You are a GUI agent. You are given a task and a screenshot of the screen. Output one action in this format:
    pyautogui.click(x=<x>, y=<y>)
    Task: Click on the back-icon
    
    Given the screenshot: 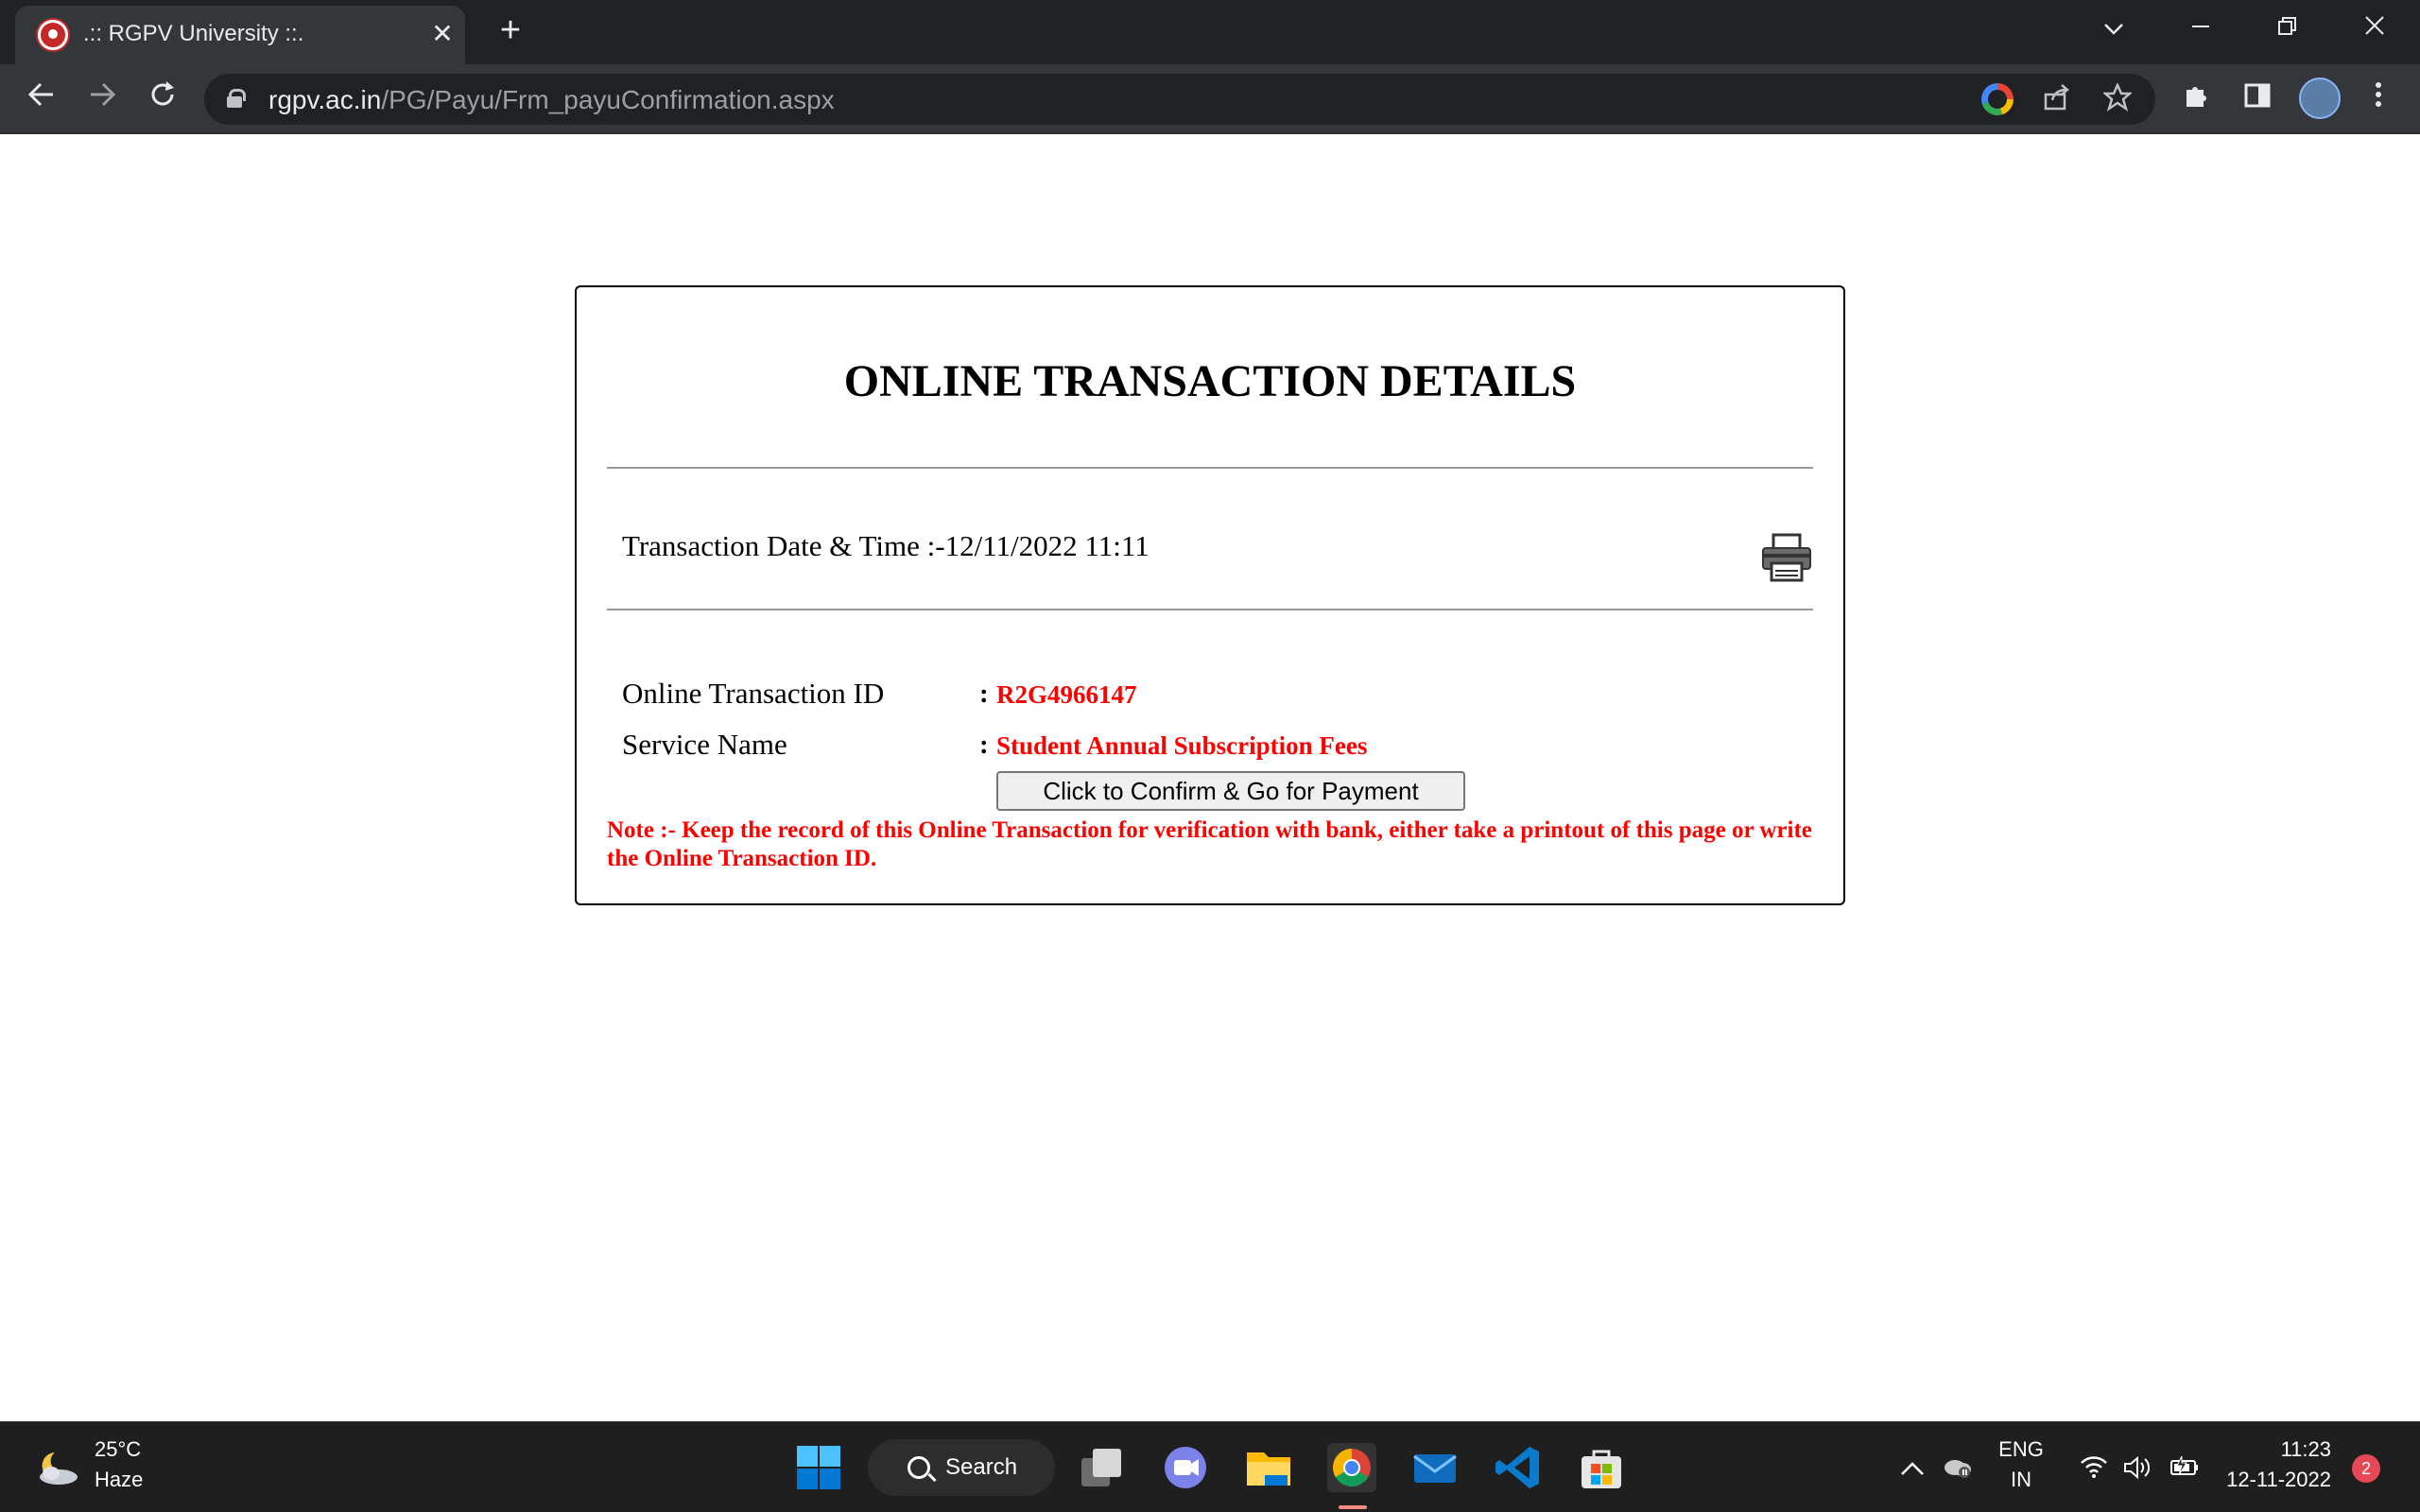 What is the action you would take?
    pyautogui.click(x=41, y=98)
    